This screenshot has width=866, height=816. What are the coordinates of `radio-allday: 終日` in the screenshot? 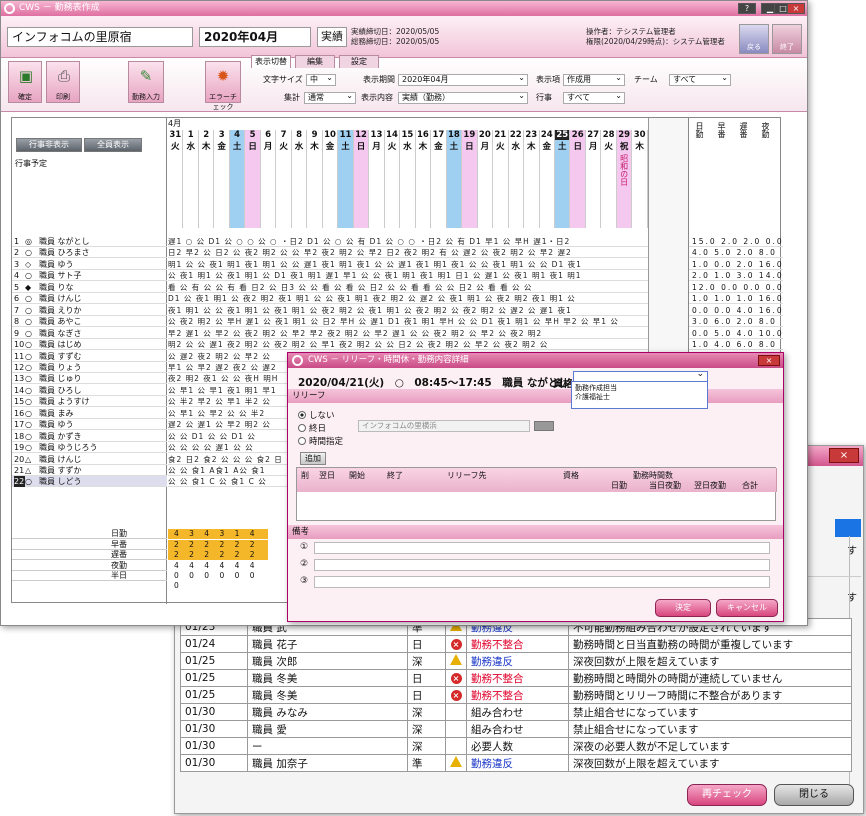 It's located at (312, 428).